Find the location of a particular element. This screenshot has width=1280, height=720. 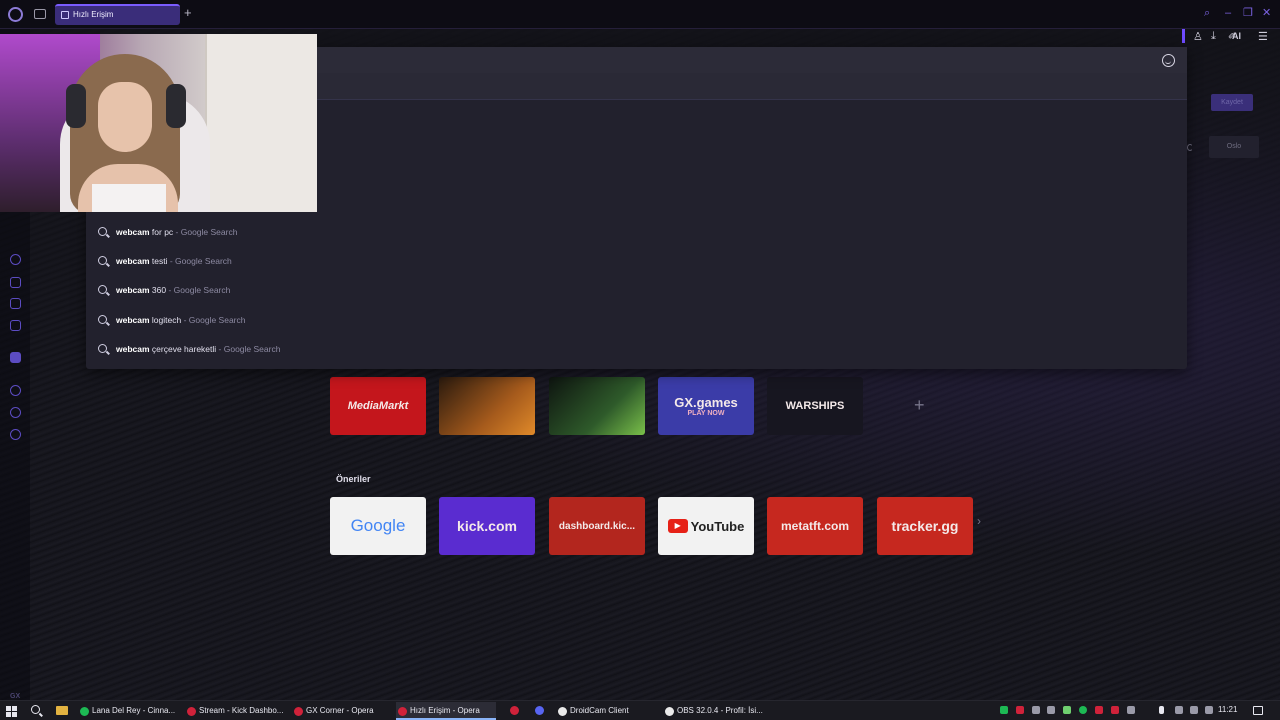

messenger-icon is located at coordinates (15, 325).